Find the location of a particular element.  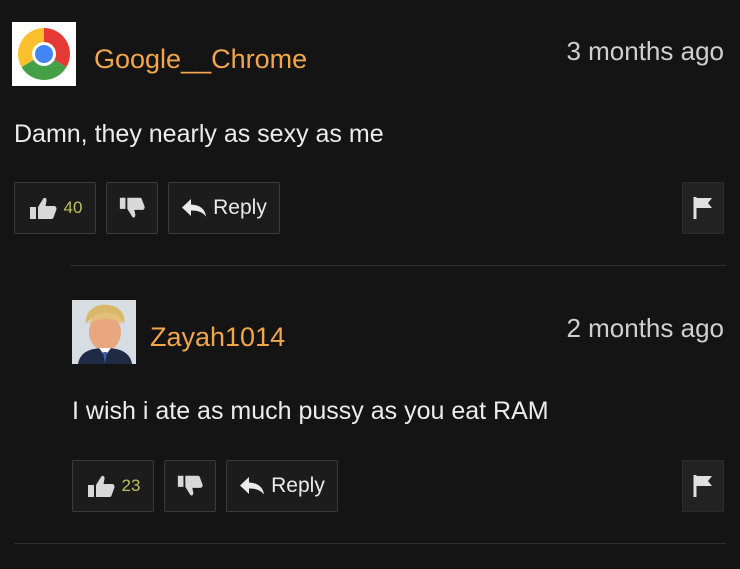

chrome-avatar is located at coordinates (44, 54).